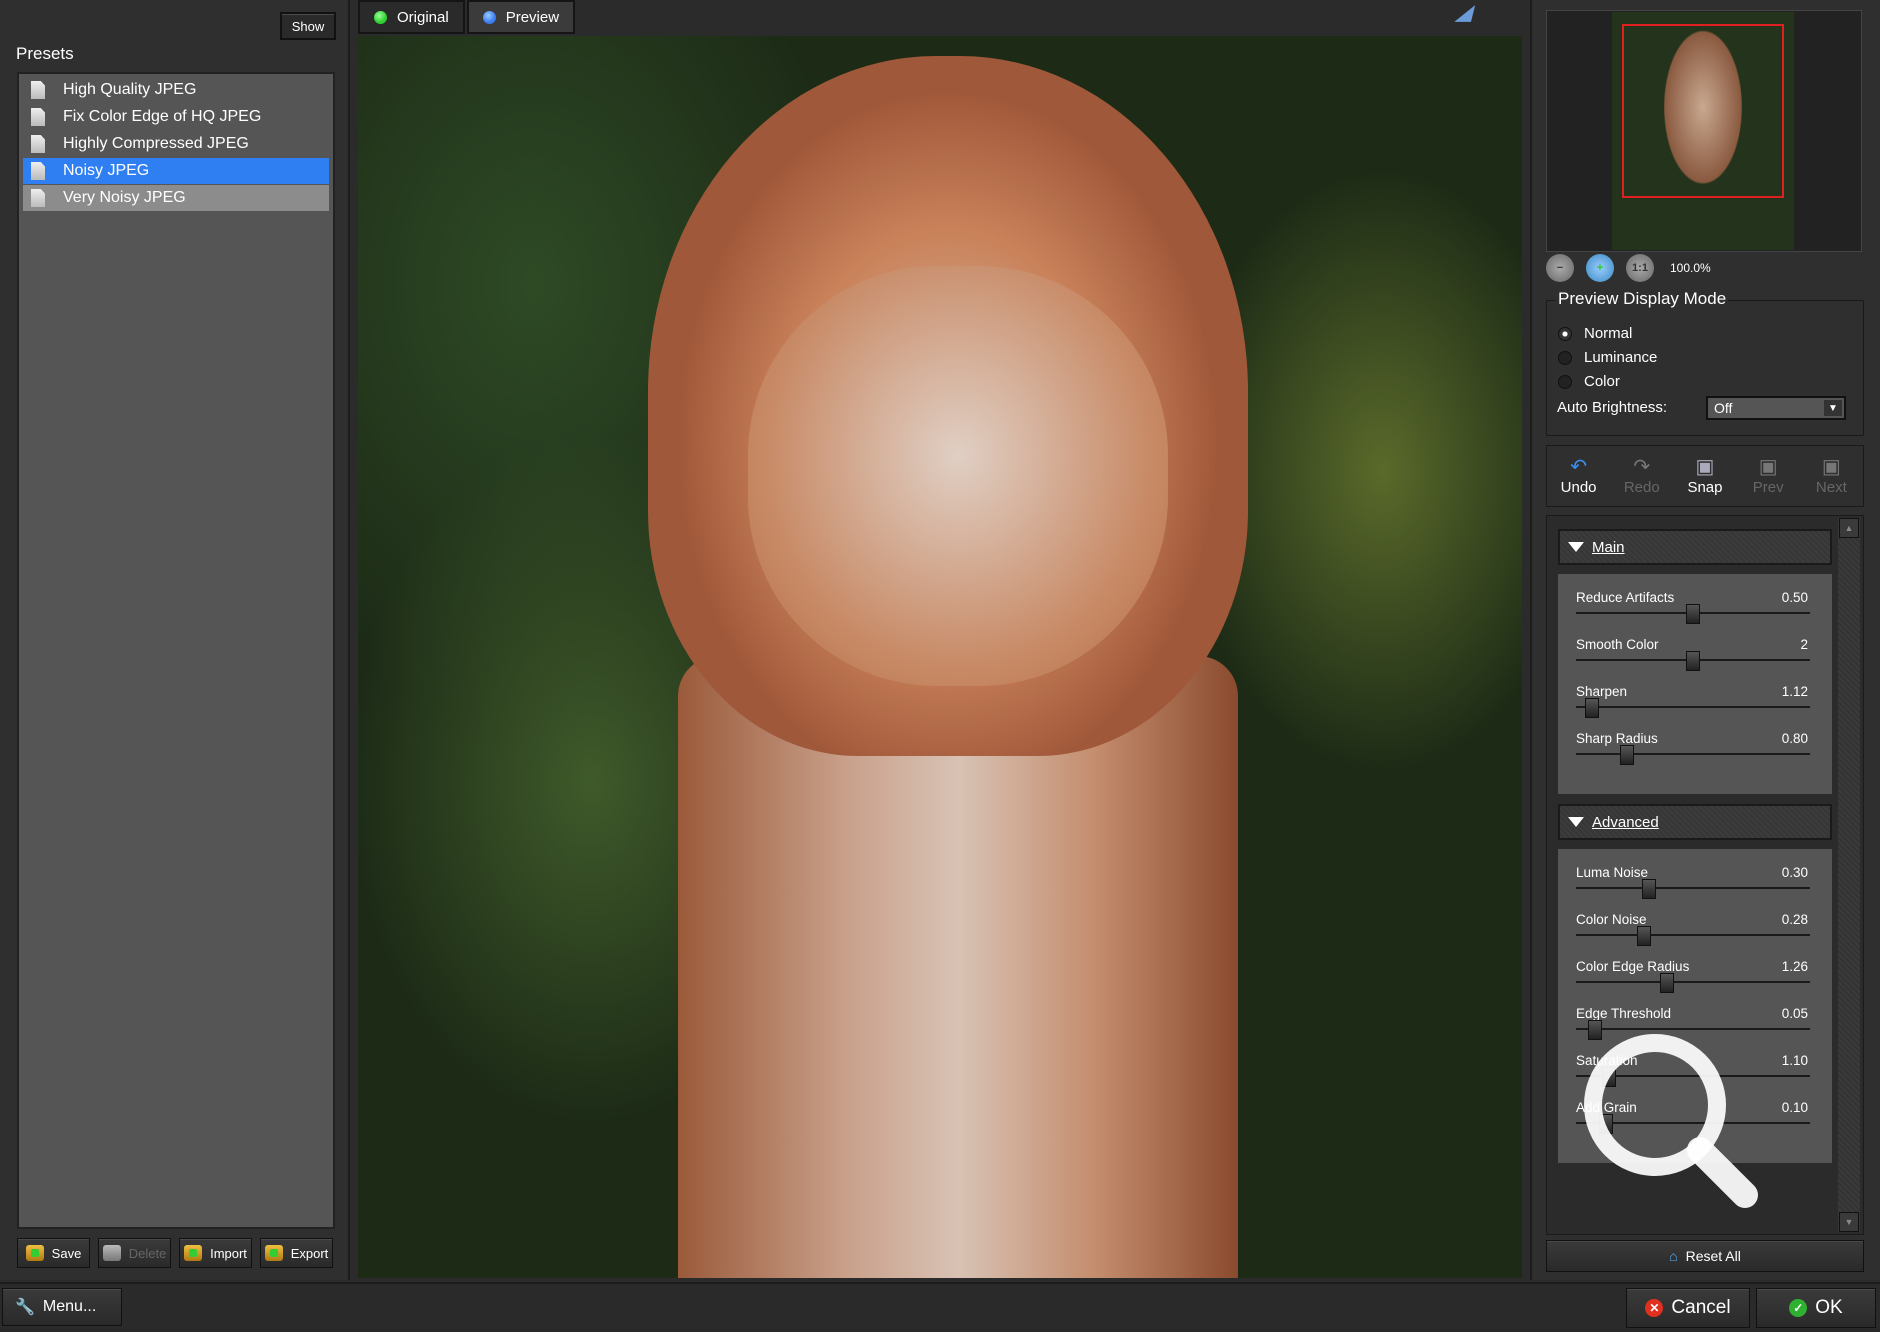 The height and width of the screenshot is (1332, 1880). I want to click on slider-reduce-artifacts: Reduce Artifacts 0.50, so click(1694, 613).